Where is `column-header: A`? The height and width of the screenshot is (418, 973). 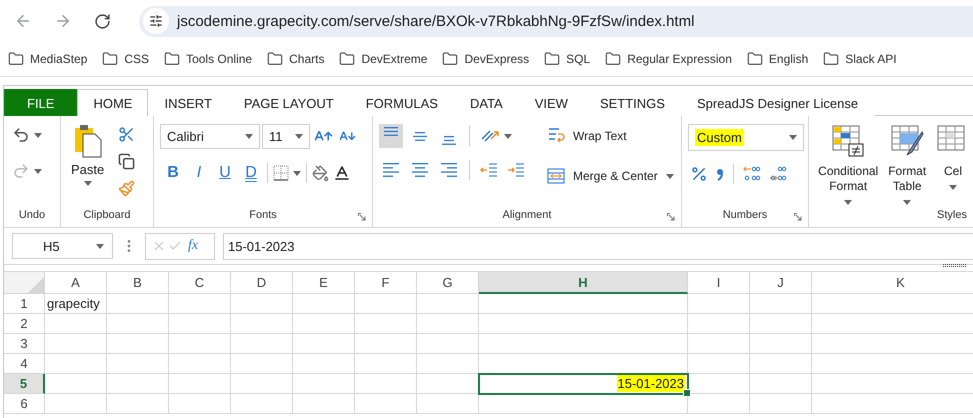
column-header: A is located at coordinates (76, 283).